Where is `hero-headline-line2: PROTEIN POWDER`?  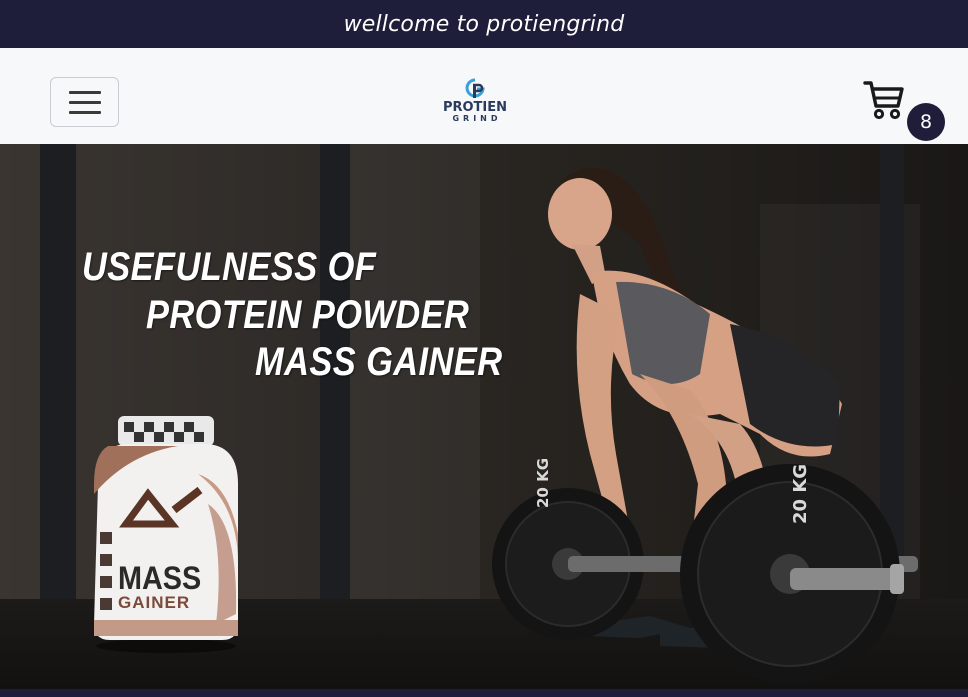 hero-headline-line2: PROTEIN POWDER is located at coordinates (308, 315).